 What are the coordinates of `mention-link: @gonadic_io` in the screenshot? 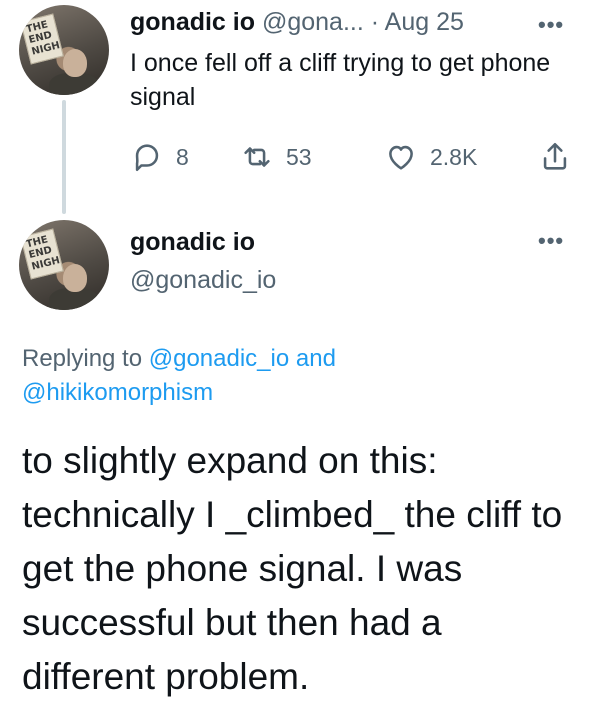 It's located at (219, 358).